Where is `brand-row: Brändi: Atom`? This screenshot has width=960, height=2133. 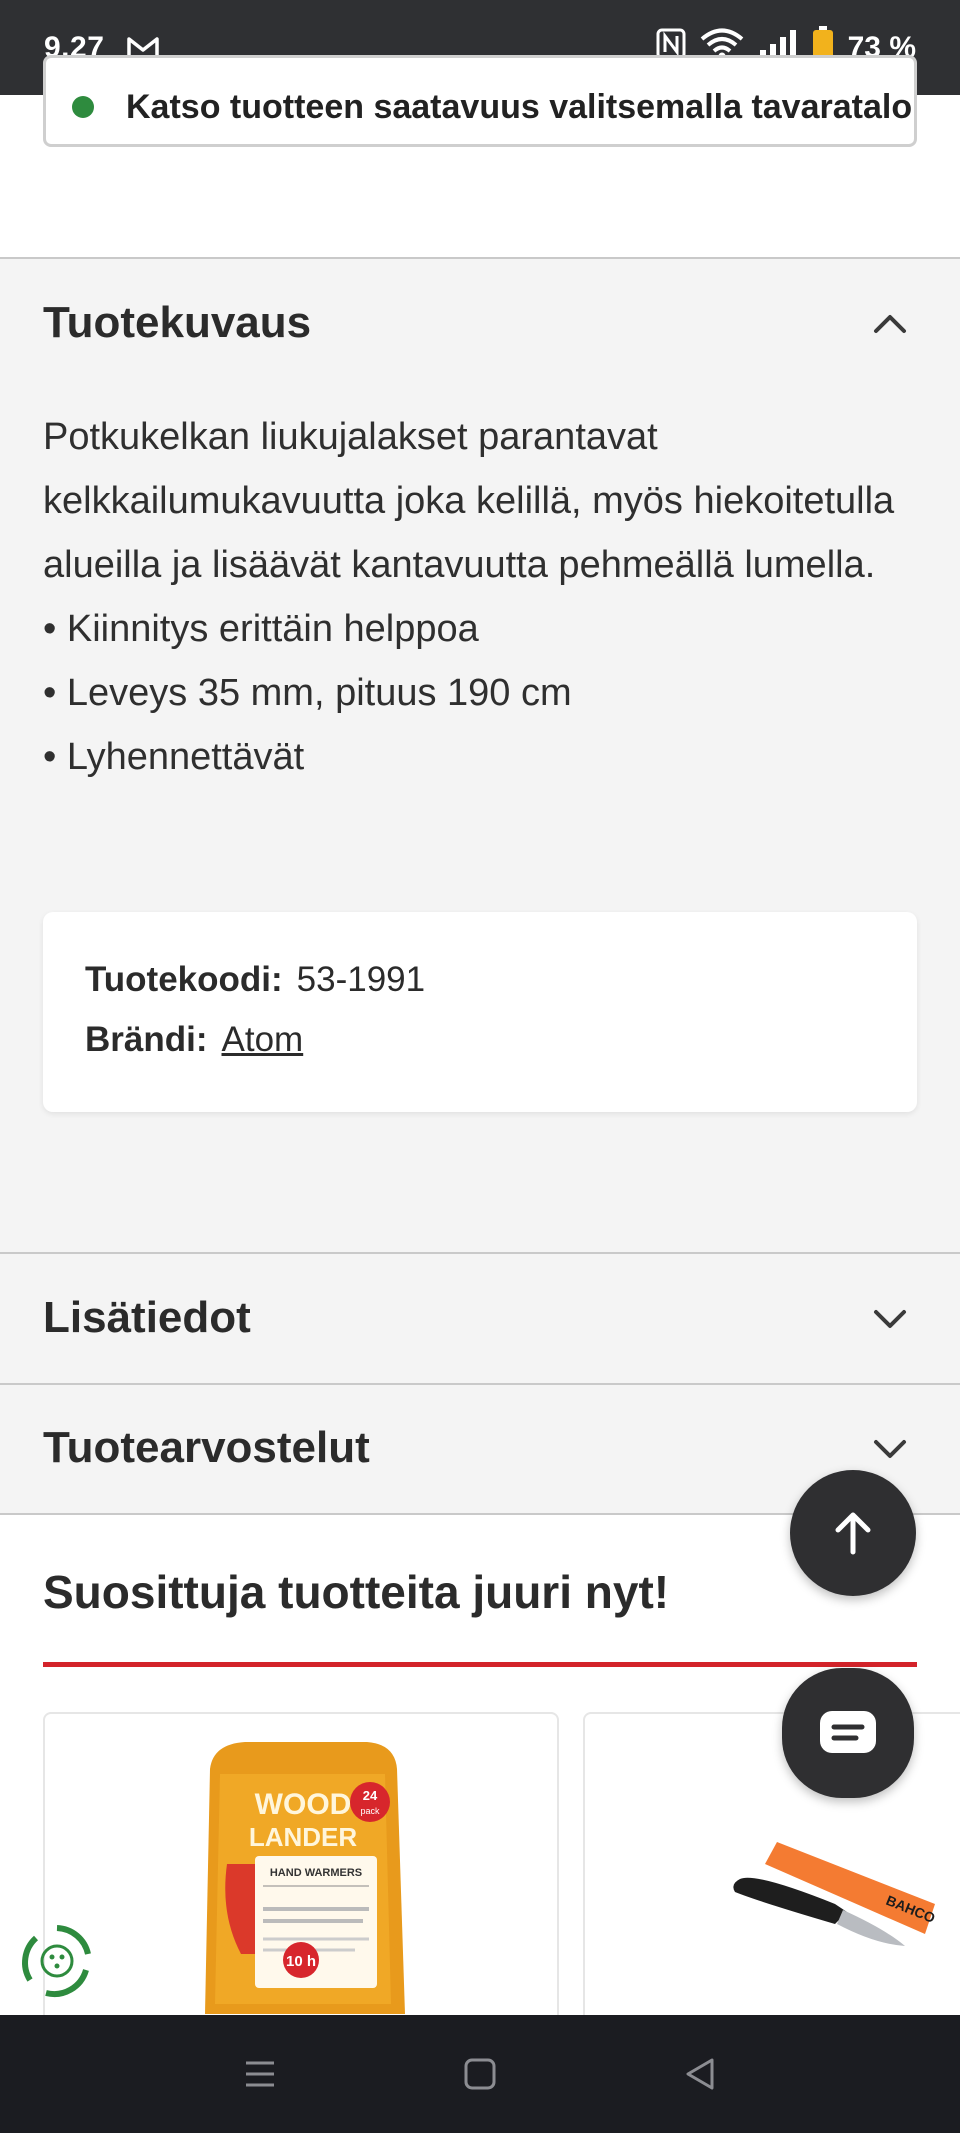
brand-row: Brändi: Atom is located at coordinates (194, 1040).